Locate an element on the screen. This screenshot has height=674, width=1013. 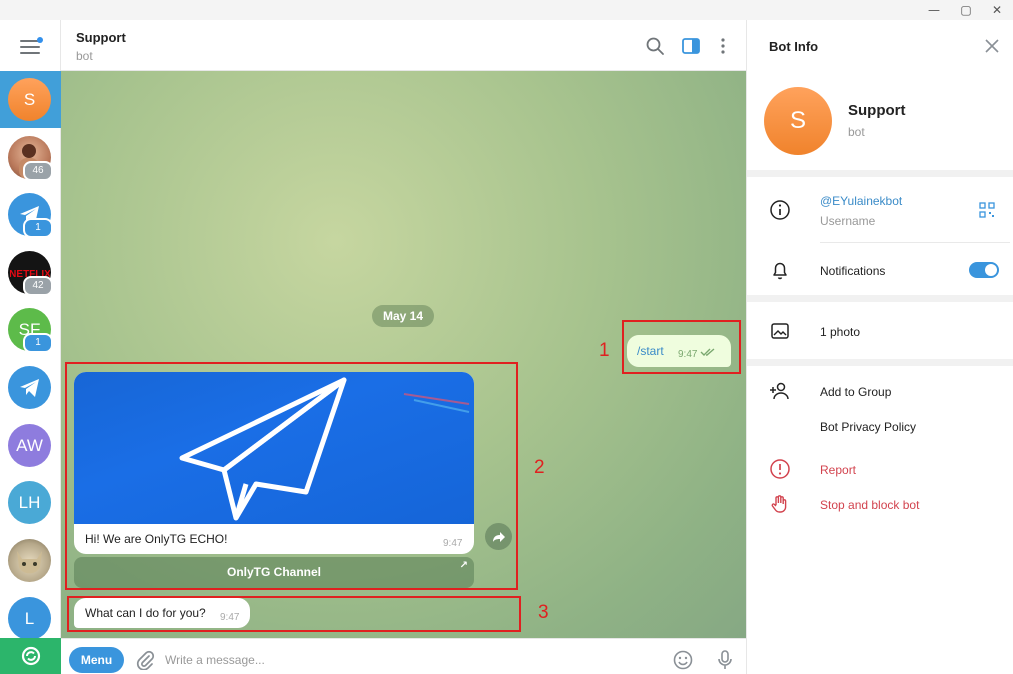
photo-icon is located at coordinates (780, 331).